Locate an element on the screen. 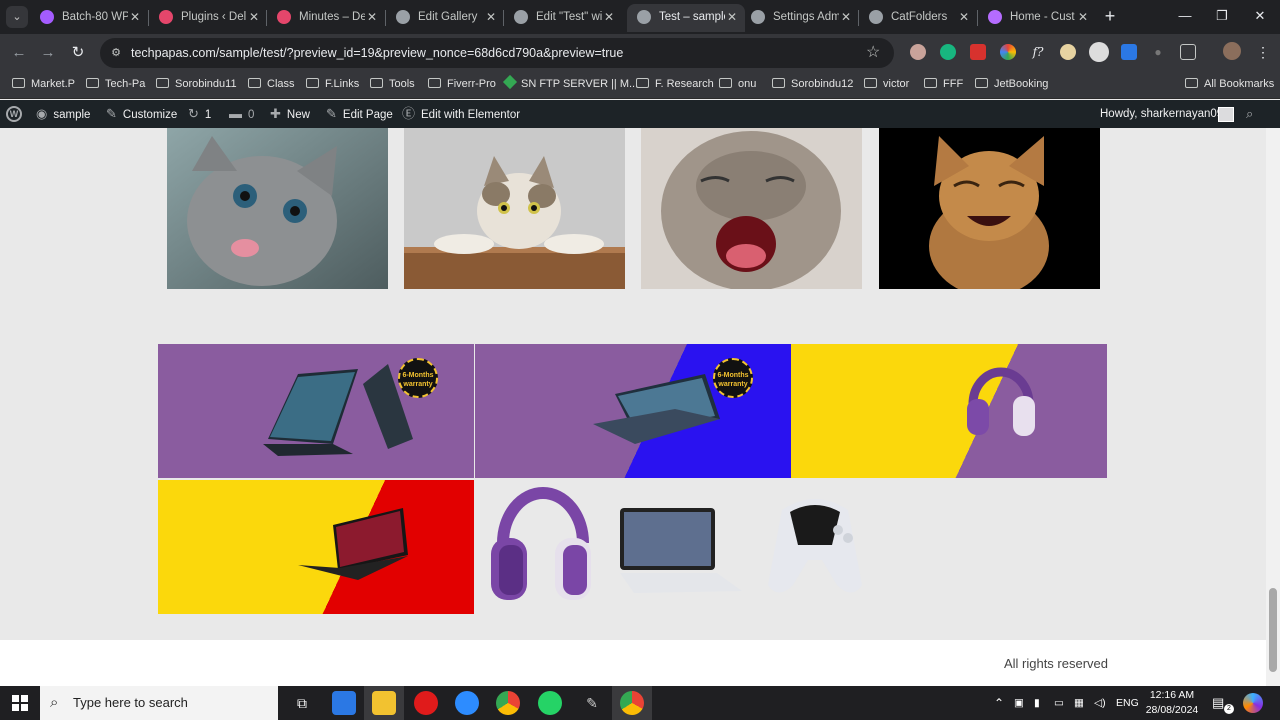 The width and height of the screenshot is (1280, 720). brush-app-icon: ✎ is located at coordinates (592, 703).